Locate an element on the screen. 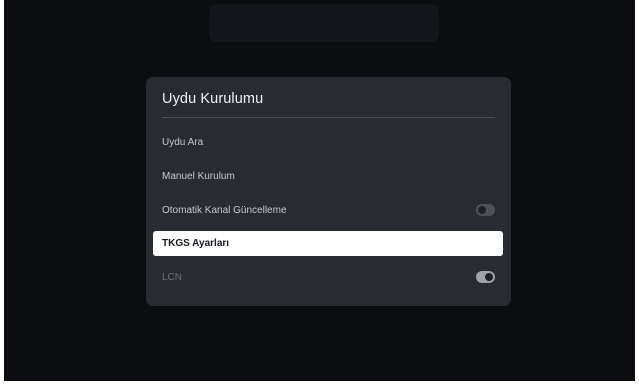 The height and width of the screenshot is (385, 639). menu-item-label: Otomatik Kanal Güncelleme is located at coordinates (224, 210).